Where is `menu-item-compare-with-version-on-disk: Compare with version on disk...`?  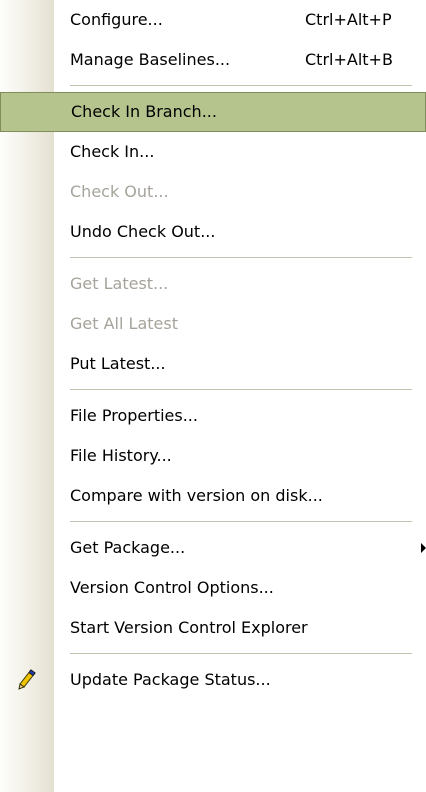 menu-item-compare-with-version-on-disk: Compare with version on disk... is located at coordinates (213, 496).